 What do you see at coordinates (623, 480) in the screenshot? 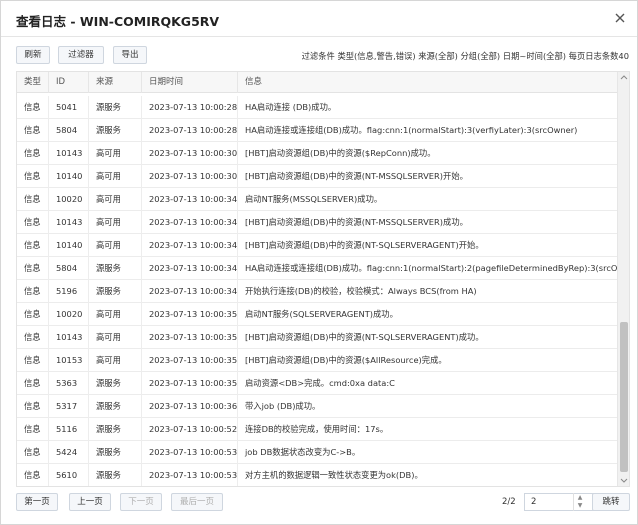
I see `scroll-down-icon` at bounding box center [623, 480].